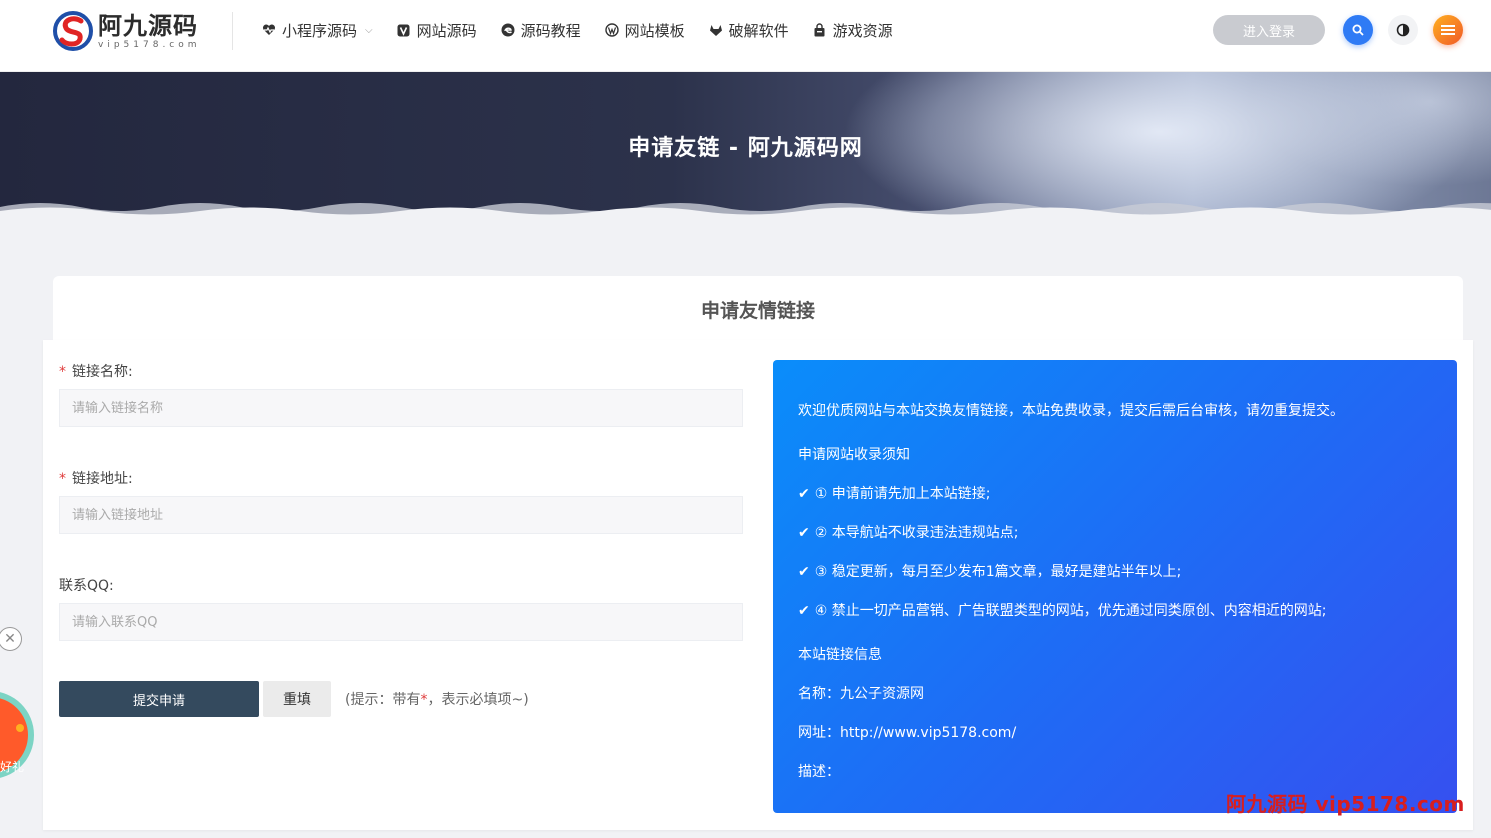 The width and height of the screenshot is (1491, 838). Describe the element at coordinates (11, 639) in the screenshot. I see `close-icon: ✕` at that location.